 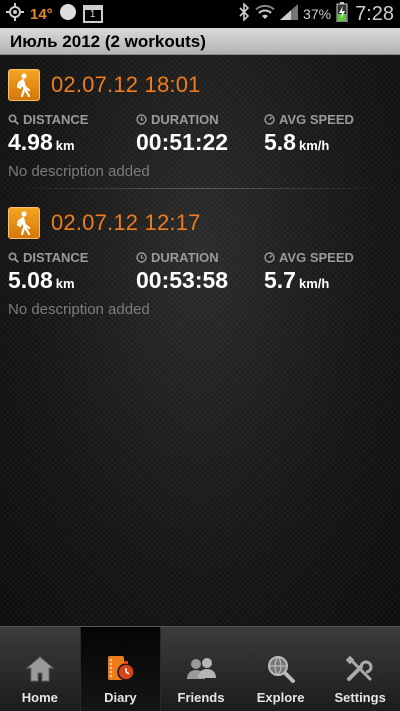 What do you see at coordinates (317, 14) in the screenshot?
I see `battery-percent: 37%` at bounding box center [317, 14].